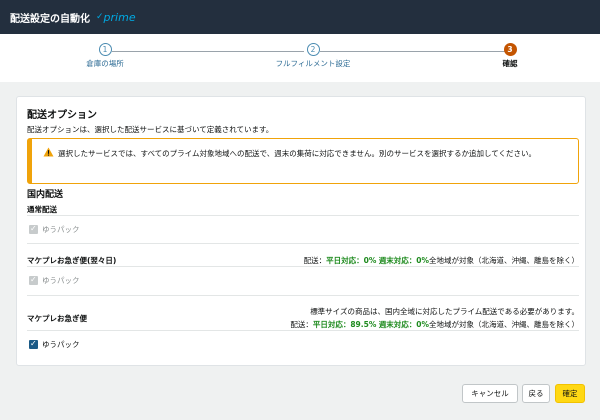 The height and width of the screenshot is (420, 600). I want to click on express-note: 標準サイズの商品は、国内全域に対応したプライム配送である必要があります。, so click(444, 311).